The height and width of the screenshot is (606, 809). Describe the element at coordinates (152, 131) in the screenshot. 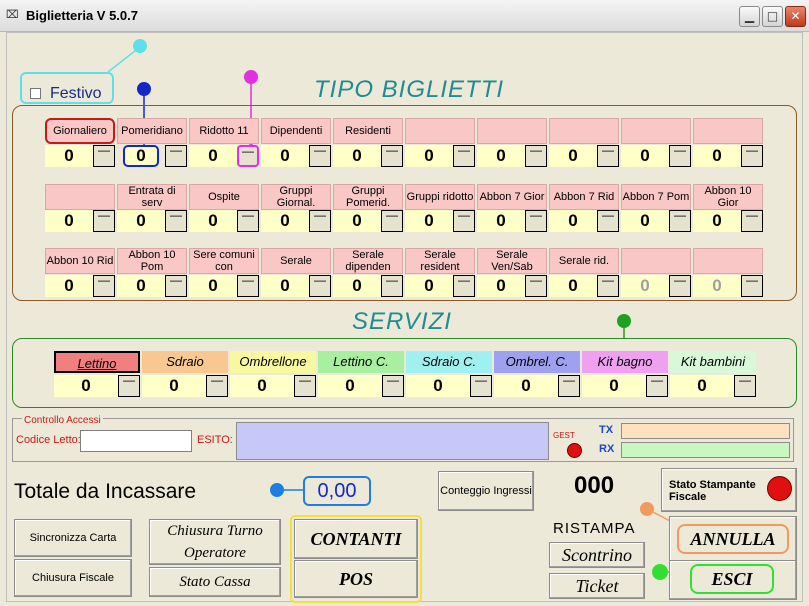

I see `ticket-type-label: Pomeridiano` at that location.